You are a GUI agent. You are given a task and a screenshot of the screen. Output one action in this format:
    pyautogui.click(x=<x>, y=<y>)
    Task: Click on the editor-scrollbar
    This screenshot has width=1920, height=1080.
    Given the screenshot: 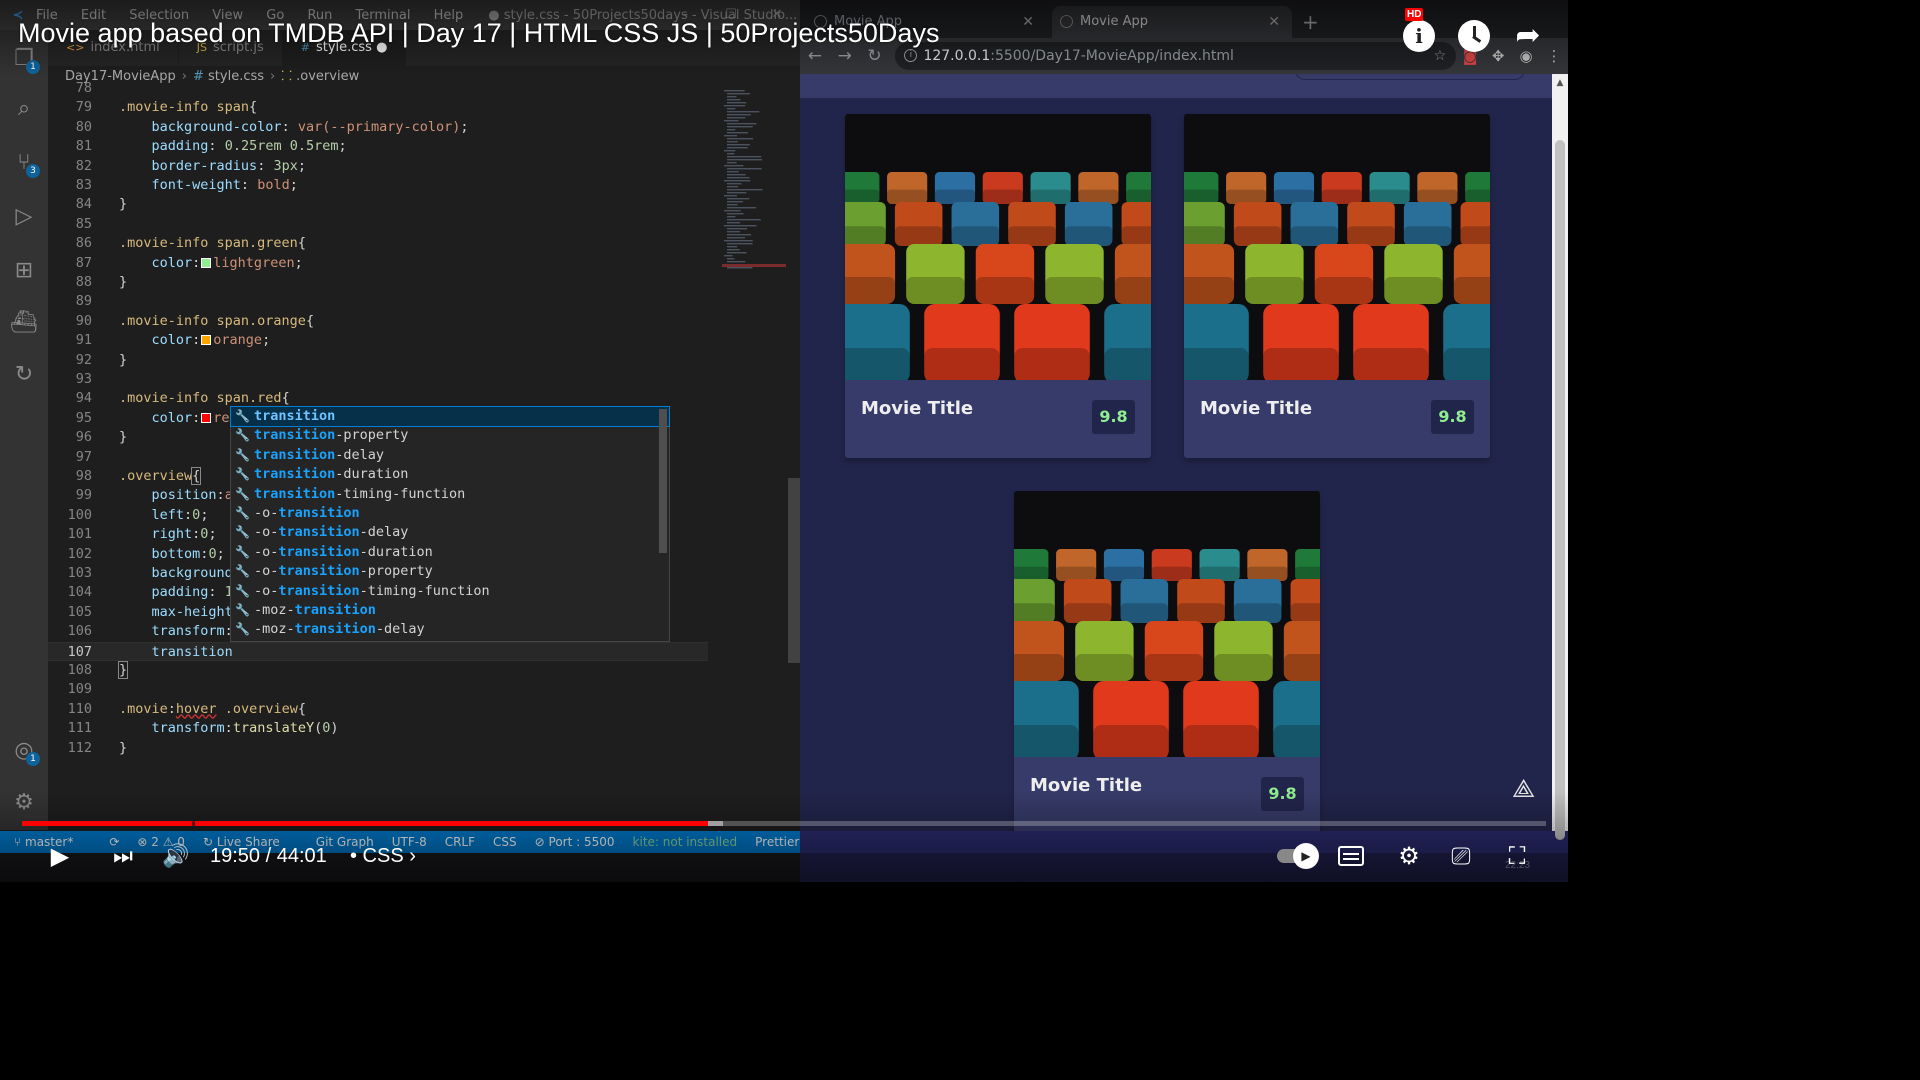 What is the action you would take?
    pyautogui.click(x=794, y=459)
    